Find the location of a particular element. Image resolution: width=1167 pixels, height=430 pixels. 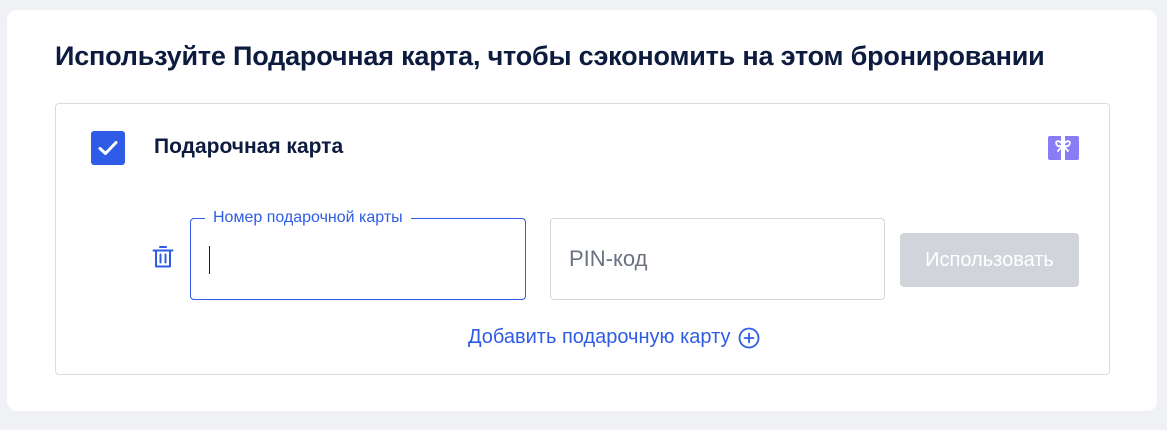

pin-code-input is located at coordinates (717, 259).